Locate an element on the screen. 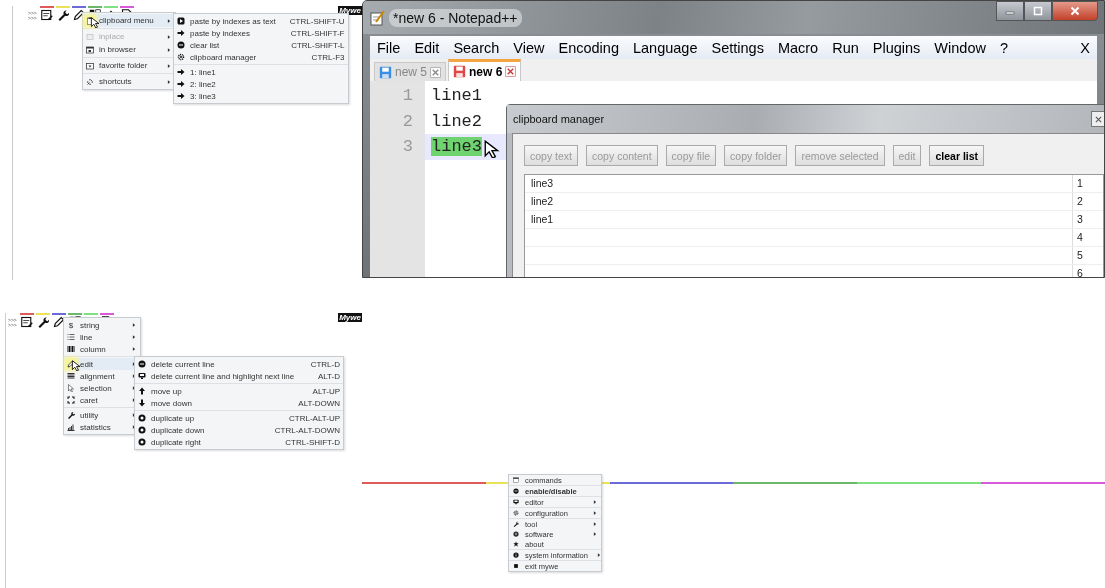  menu-item: duplicate right CTRL-SHIFT-D is located at coordinates (239, 442).